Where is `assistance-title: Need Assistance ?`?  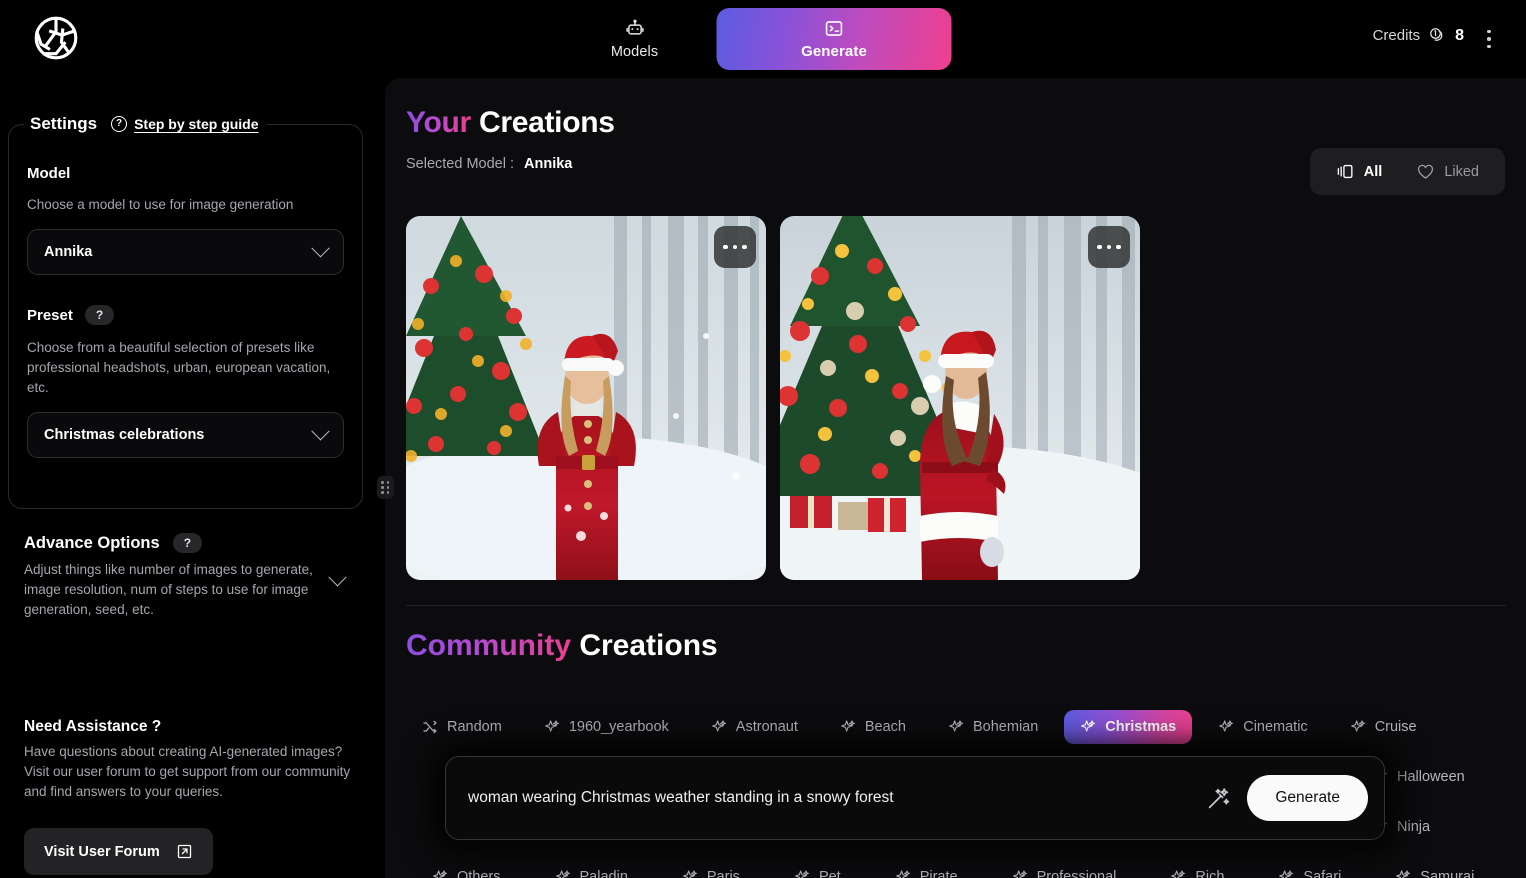 assistance-title: Need Assistance ? is located at coordinates (93, 726).